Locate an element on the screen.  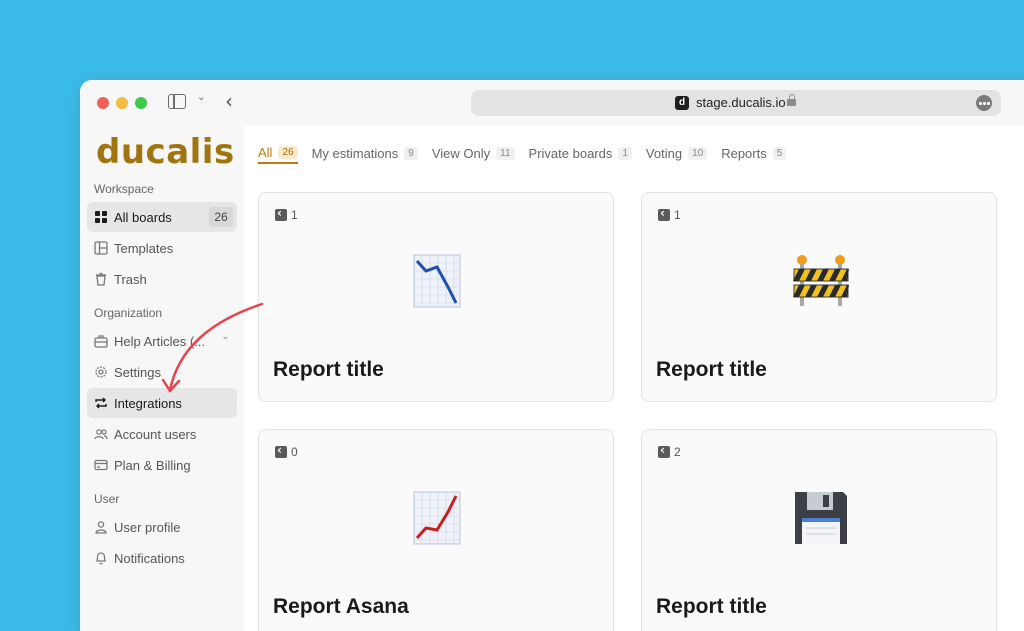
sidebar-item-help-articles: Help Articles (... ⌄ is located at coordinates (162, 341).